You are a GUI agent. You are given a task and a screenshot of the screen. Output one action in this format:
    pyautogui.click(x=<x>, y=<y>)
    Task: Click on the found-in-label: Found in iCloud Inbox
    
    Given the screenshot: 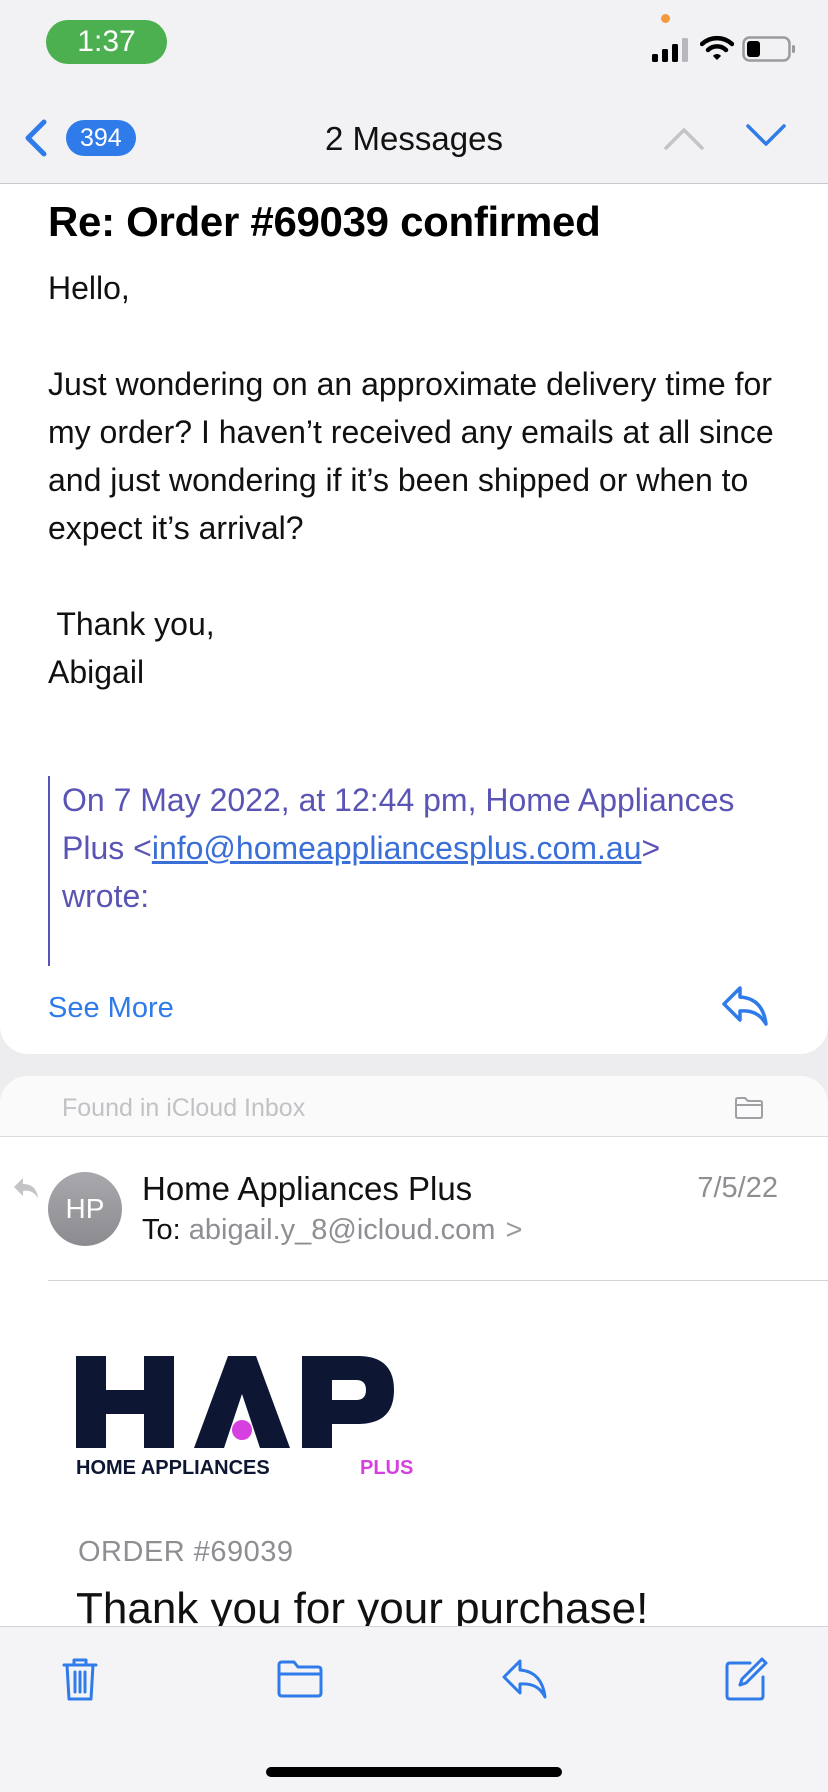 What is the action you would take?
    pyautogui.click(x=184, y=1108)
    